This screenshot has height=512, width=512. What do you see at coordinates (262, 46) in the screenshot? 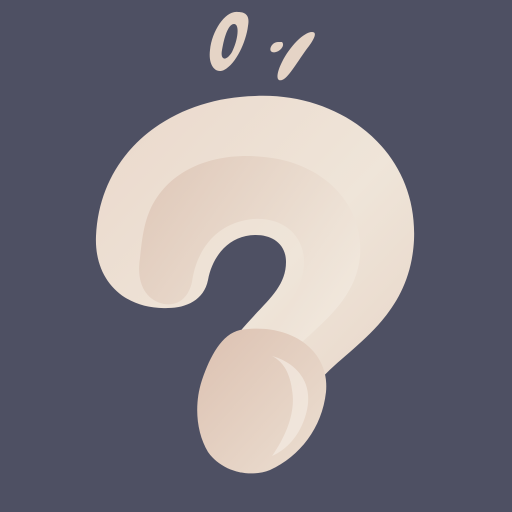
I see `floating-accent-marks` at bounding box center [262, 46].